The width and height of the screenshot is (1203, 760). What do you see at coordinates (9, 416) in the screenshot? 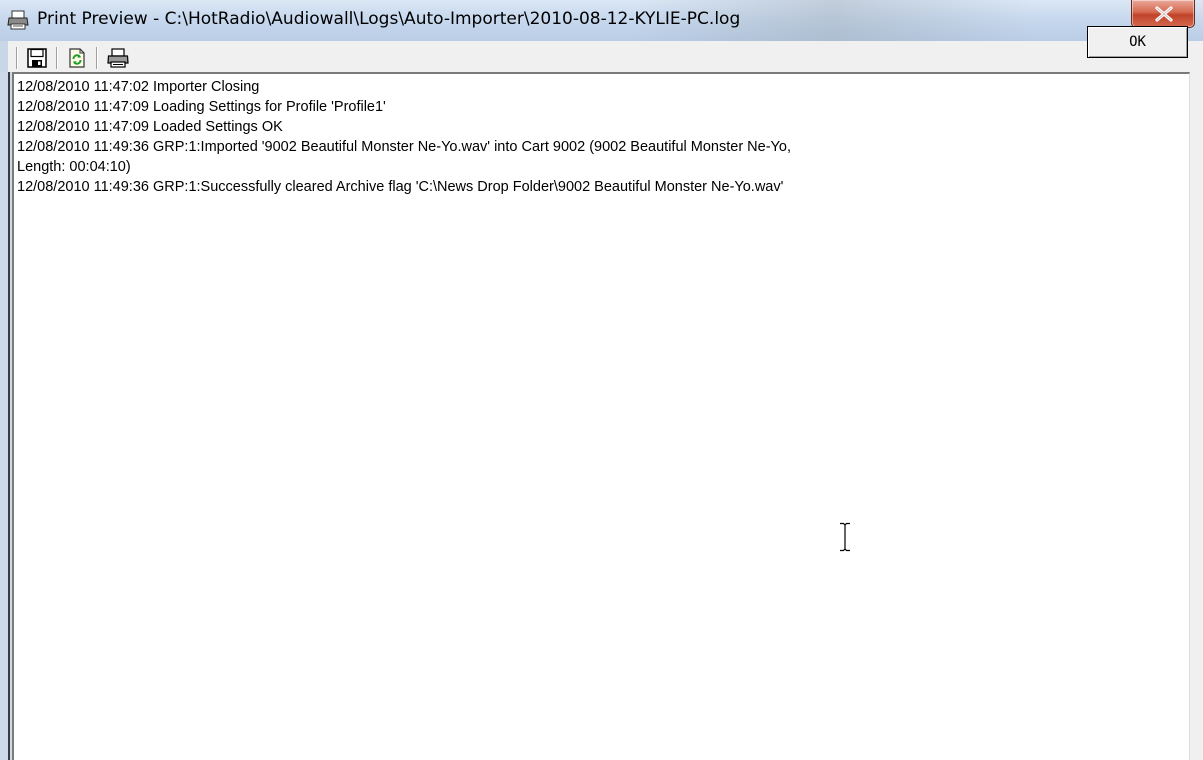
I see `left-border-line` at bounding box center [9, 416].